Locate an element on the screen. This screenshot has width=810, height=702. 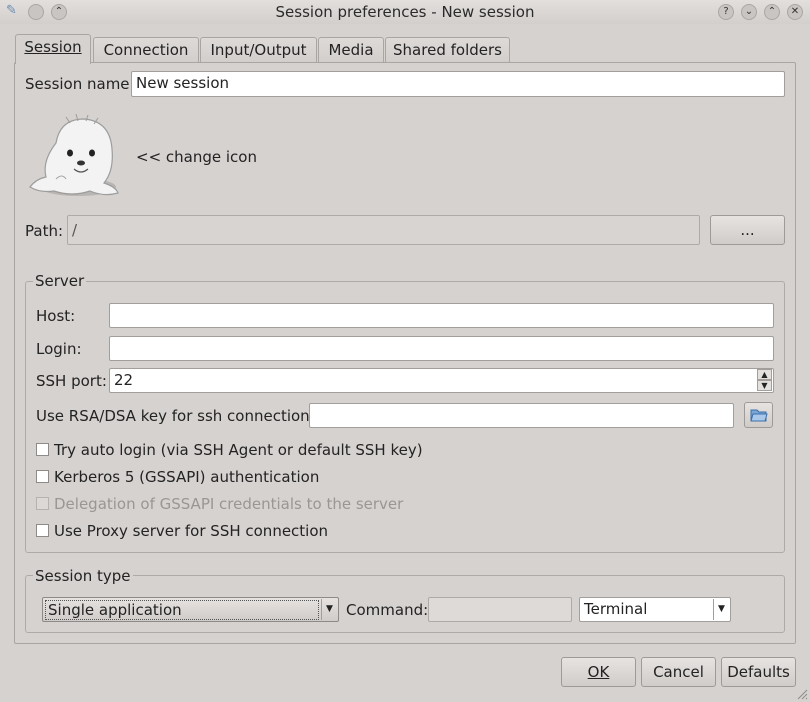
command-input is located at coordinates (500, 609).